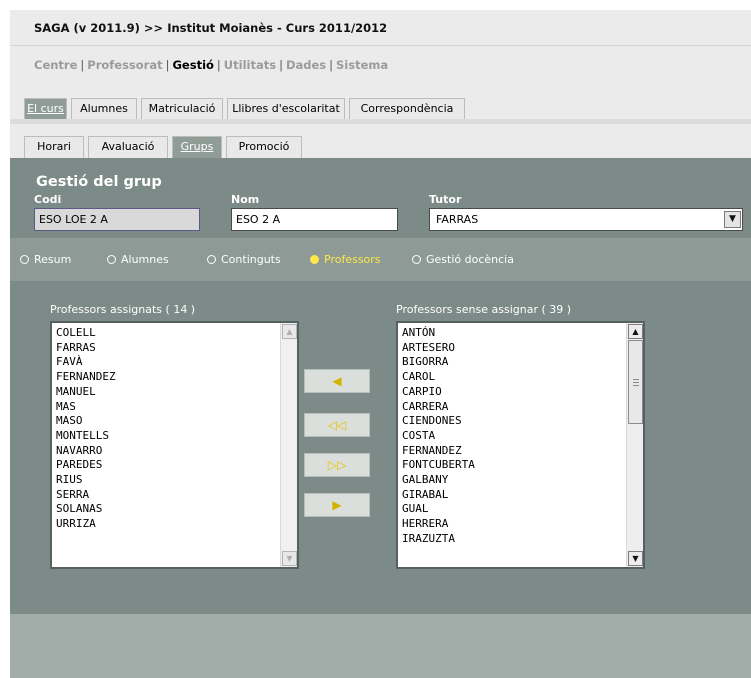  Describe the element at coordinates (380, 141) in the screenshot. I see `tabs-level2: Horari Avaluació Grups Promoció` at that location.